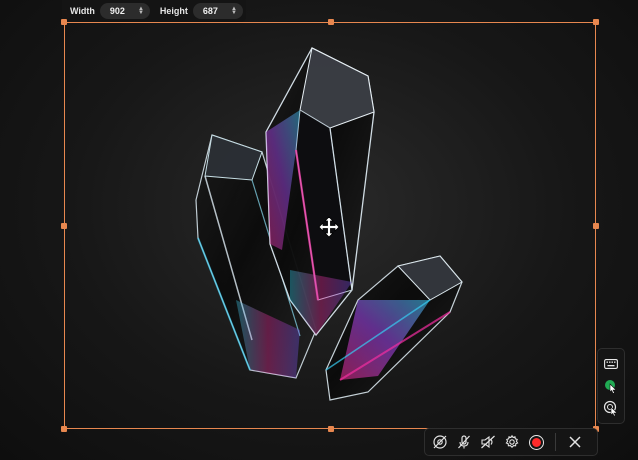  I want to click on record-dot, so click(536, 442).